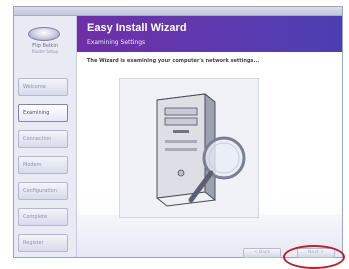 The width and height of the screenshot is (349, 269). I want to click on section-title: Examining Settings, so click(116, 42).